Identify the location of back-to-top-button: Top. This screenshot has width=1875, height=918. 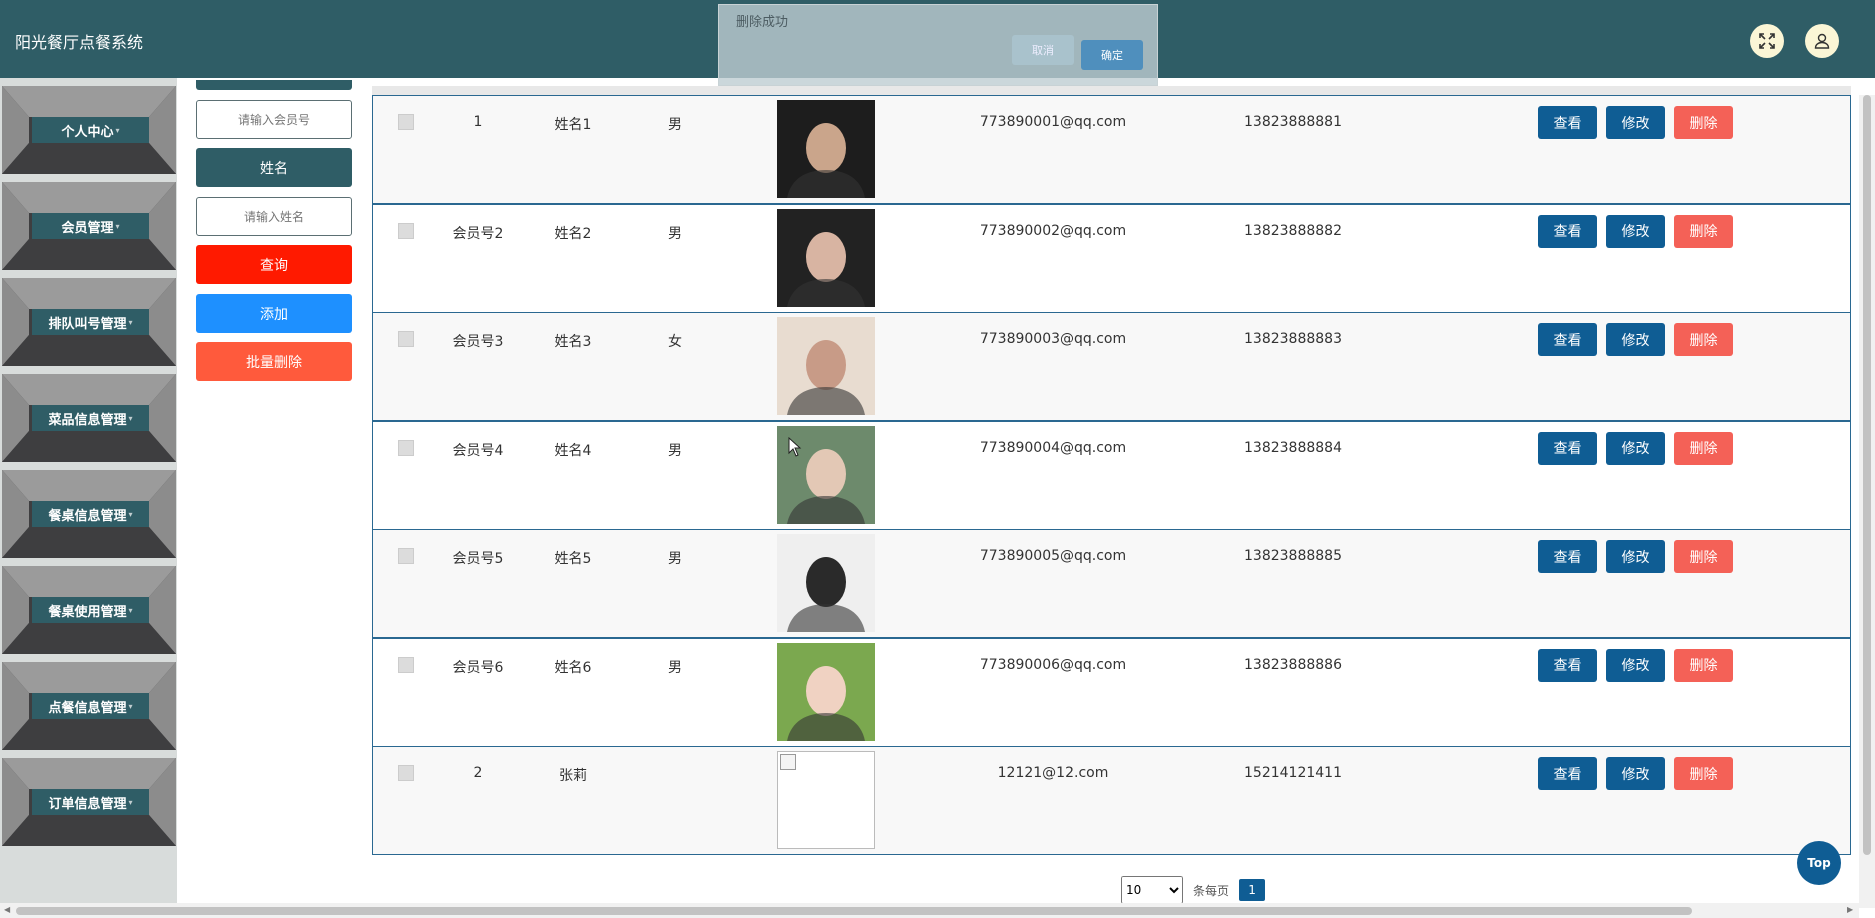
(1819, 863).